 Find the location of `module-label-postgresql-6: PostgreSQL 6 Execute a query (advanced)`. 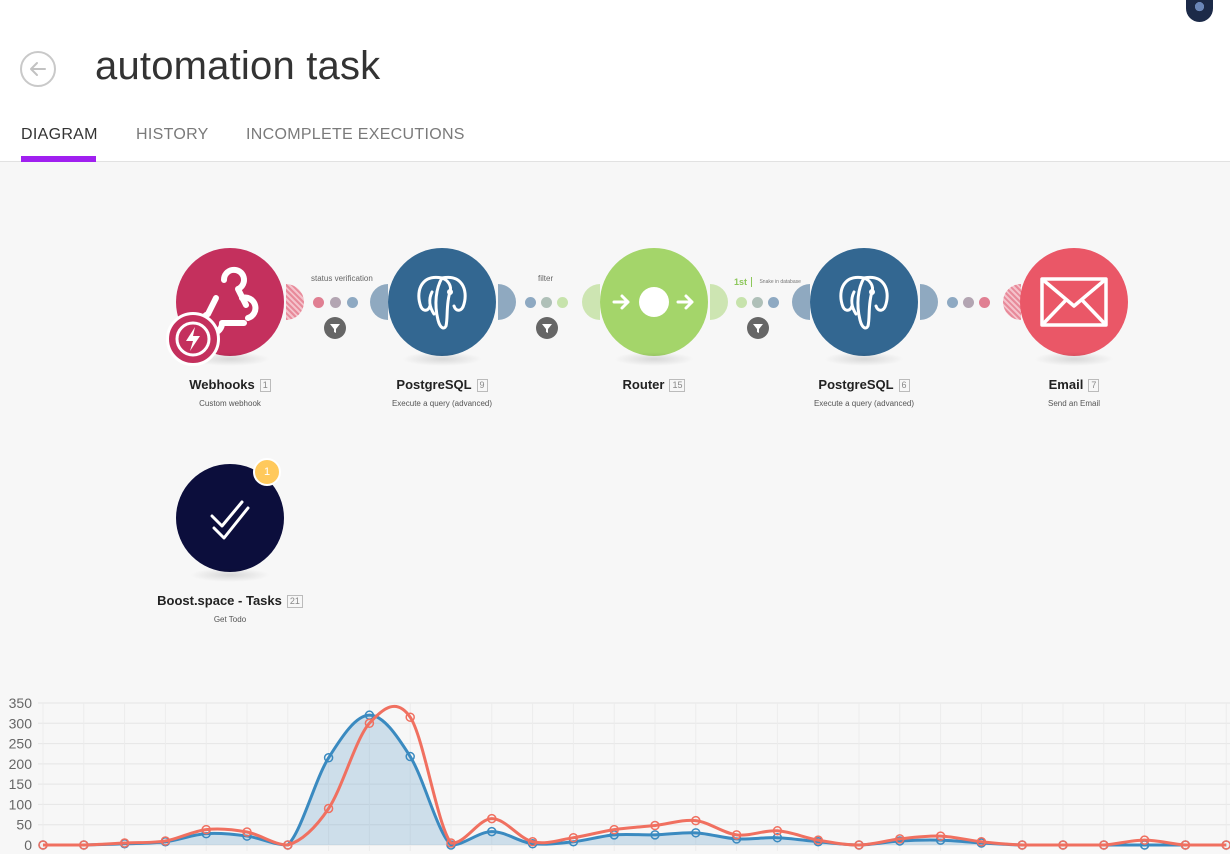

module-label-postgresql-6: PostgreSQL 6 Execute a query (advanced) is located at coordinates (864, 392).